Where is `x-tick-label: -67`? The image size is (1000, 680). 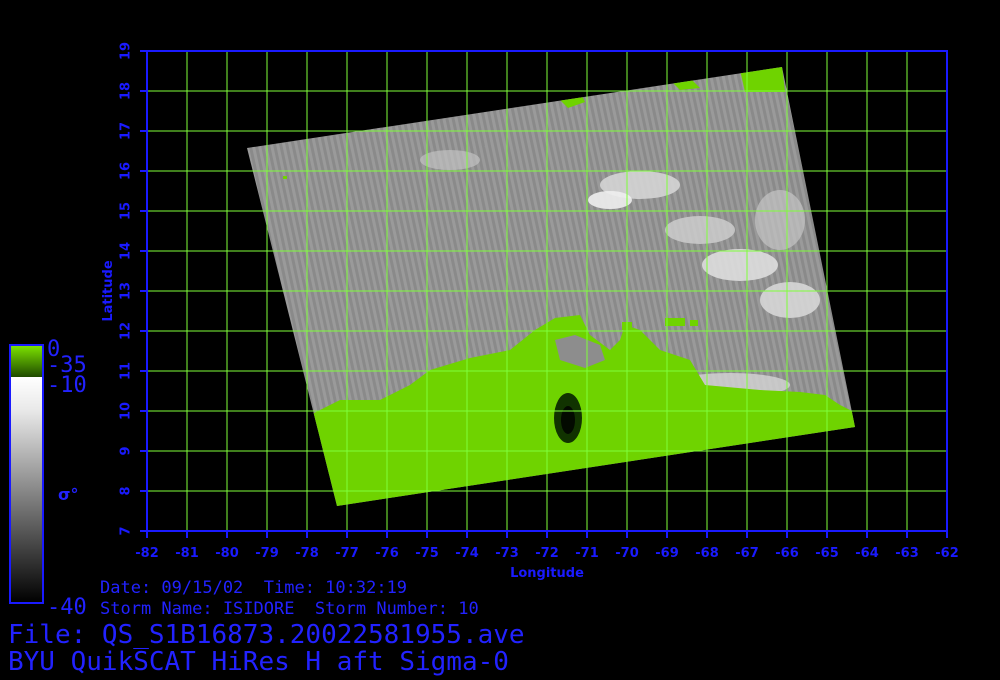
x-tick-label: -67 is located at coordinates (747, 553).